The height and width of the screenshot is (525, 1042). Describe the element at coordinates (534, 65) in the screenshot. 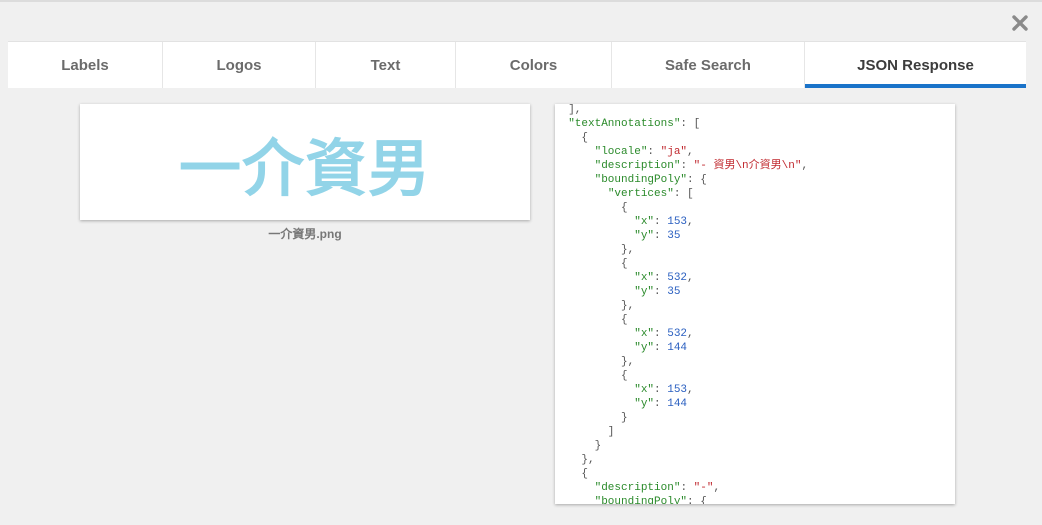

I see `tab-colors: Colors` at that location.